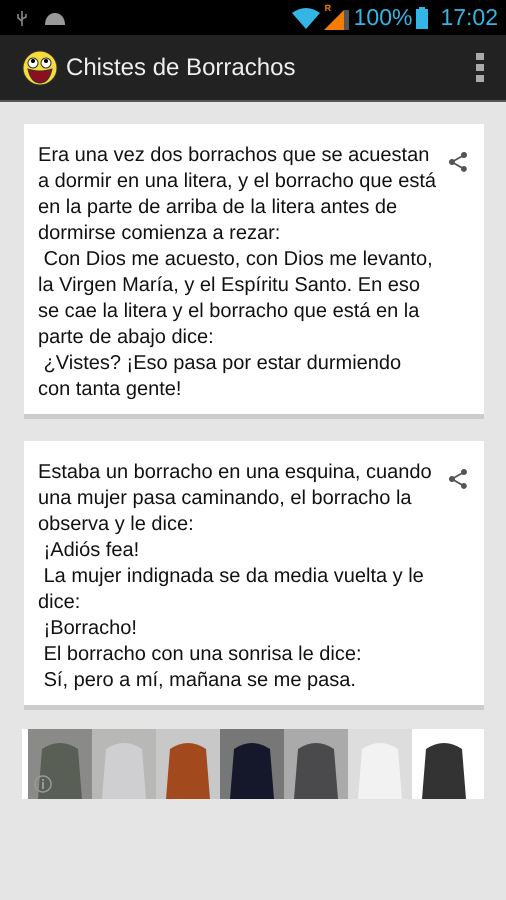  I want to click on usb-icon, so click(22, 17).